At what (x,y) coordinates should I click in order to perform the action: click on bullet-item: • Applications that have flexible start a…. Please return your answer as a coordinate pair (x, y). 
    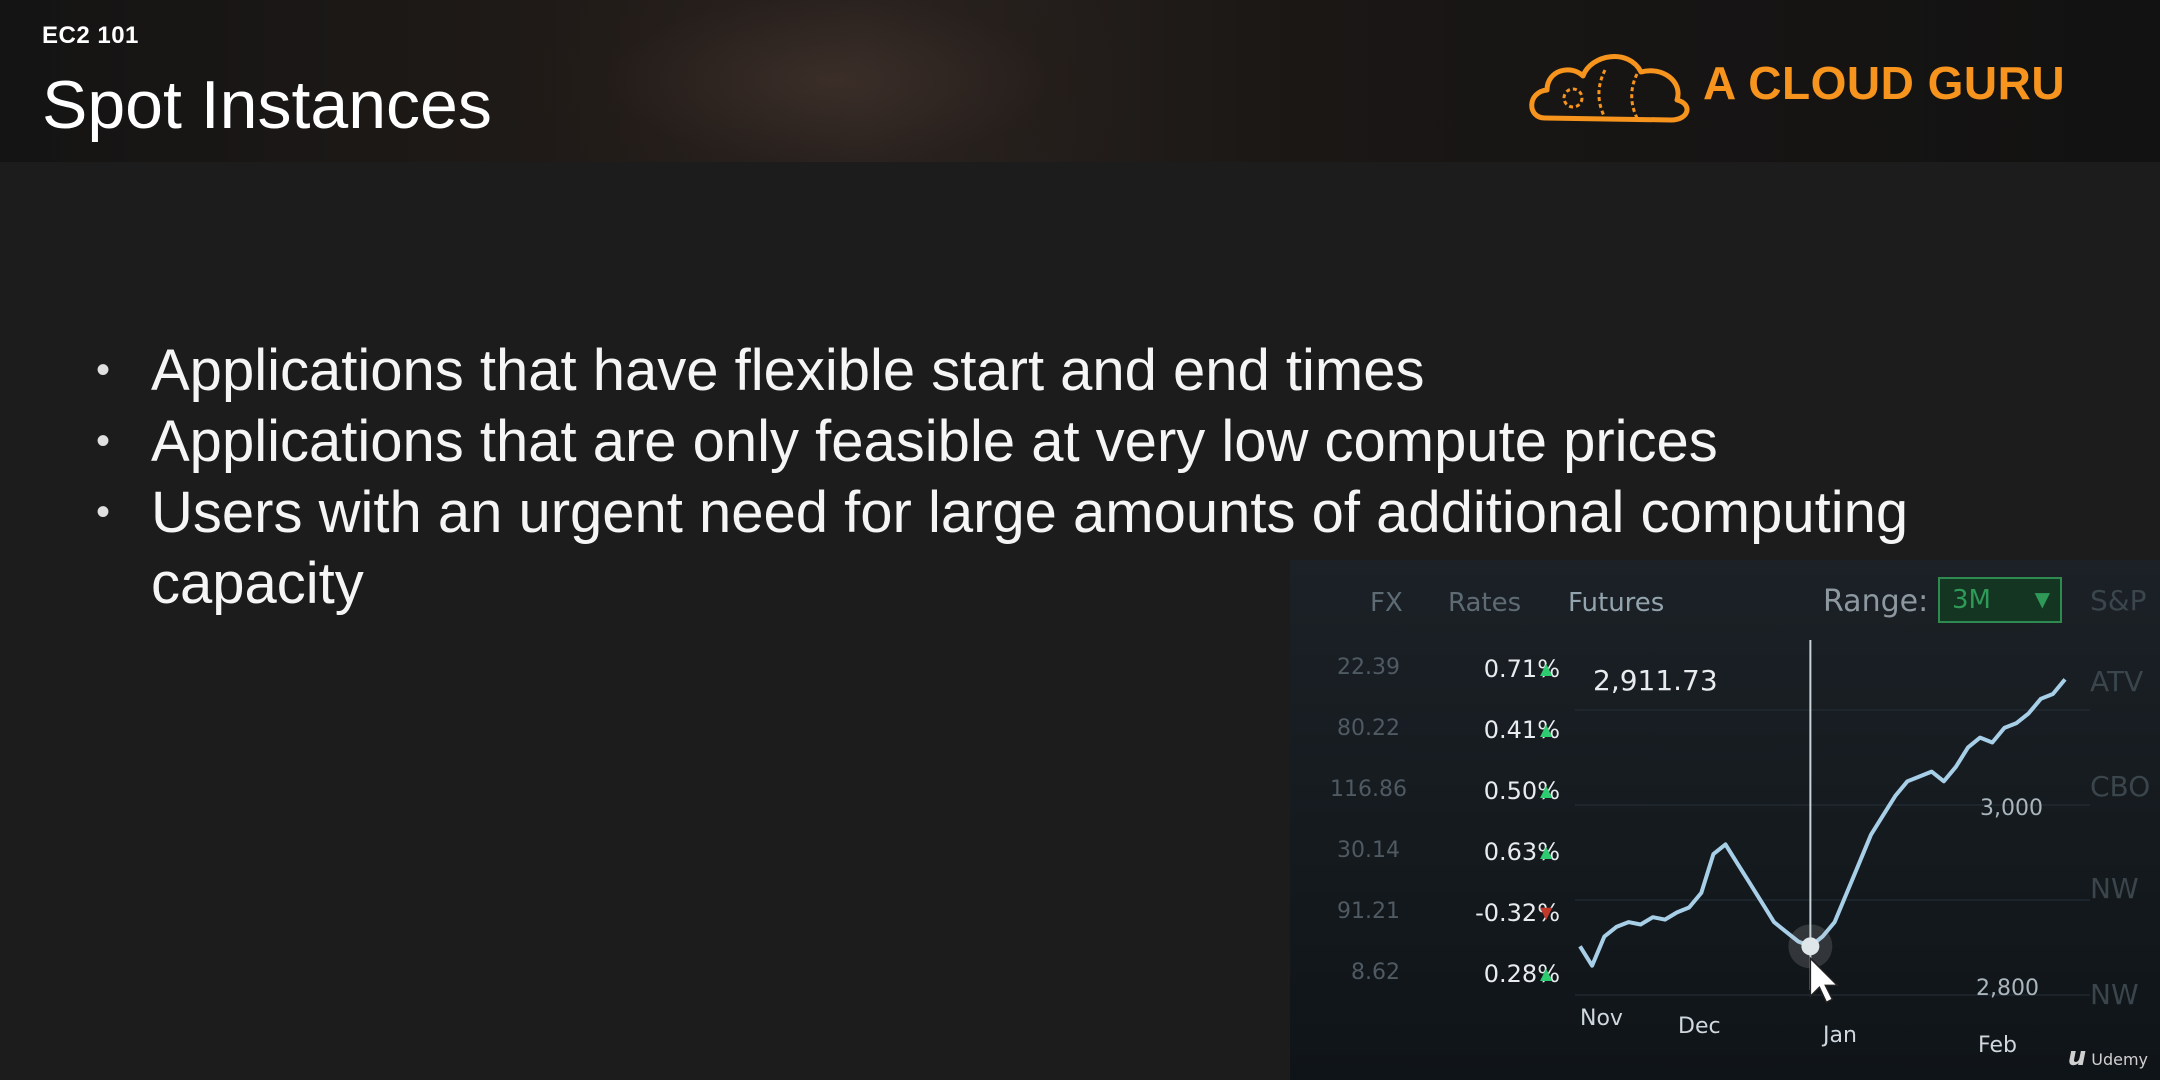
    Looking at the image, I should click on (1071, 370).